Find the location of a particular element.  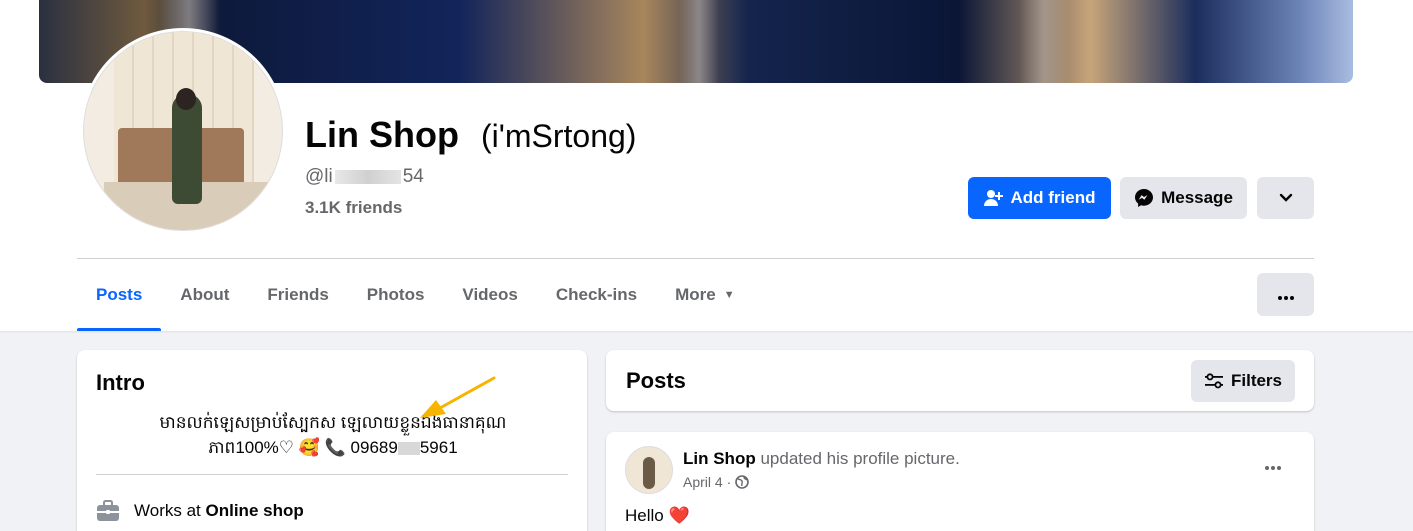

sliders-icon is located at coordinates (1214, 381).